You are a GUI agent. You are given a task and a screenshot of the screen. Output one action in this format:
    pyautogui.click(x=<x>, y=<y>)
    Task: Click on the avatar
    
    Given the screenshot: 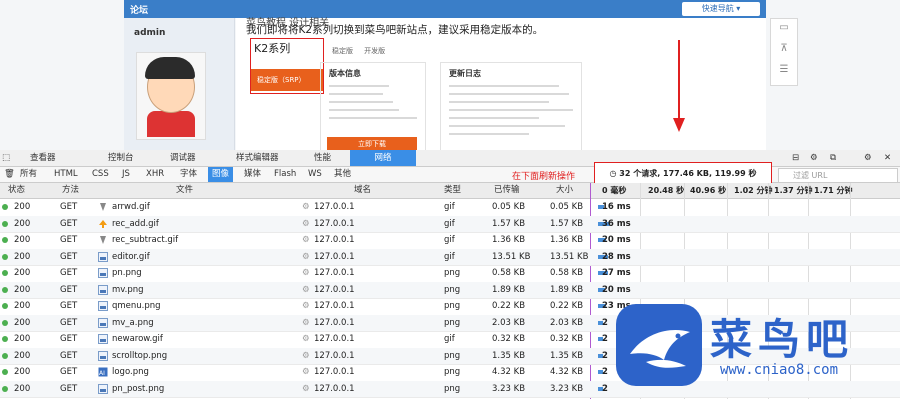 What is the action you would take?
    pyautogui.click(x=171, y=96)
    